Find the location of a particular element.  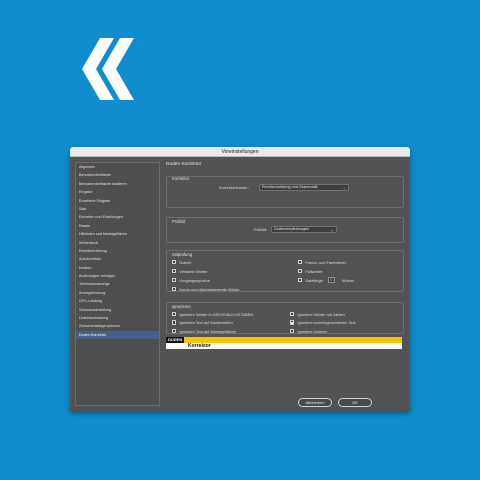

ok-button: OK is located at coordinates (355, 402).